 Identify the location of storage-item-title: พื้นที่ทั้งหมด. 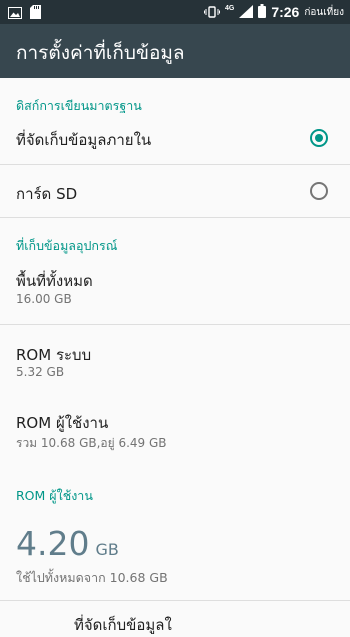
(54, 281).